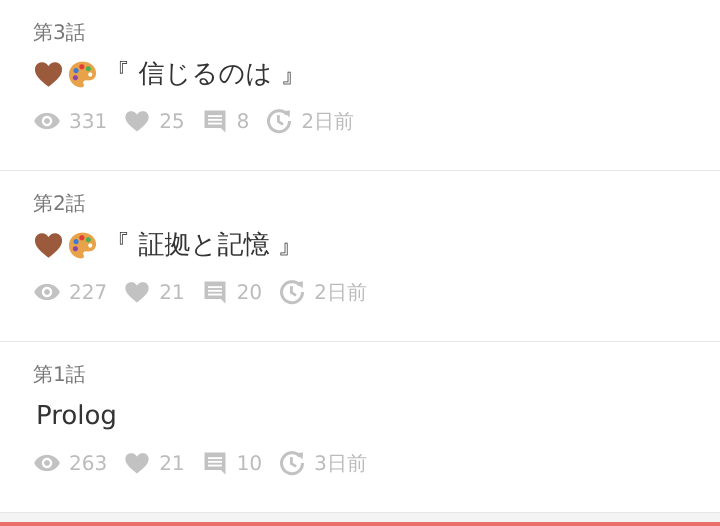  I want to click on view-count: 263, so click(88, 463).